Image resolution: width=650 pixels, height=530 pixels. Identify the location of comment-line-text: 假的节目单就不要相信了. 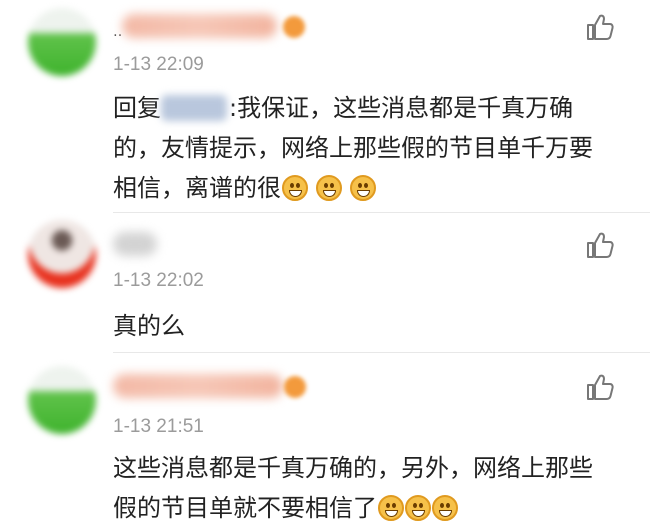
(245, 508).